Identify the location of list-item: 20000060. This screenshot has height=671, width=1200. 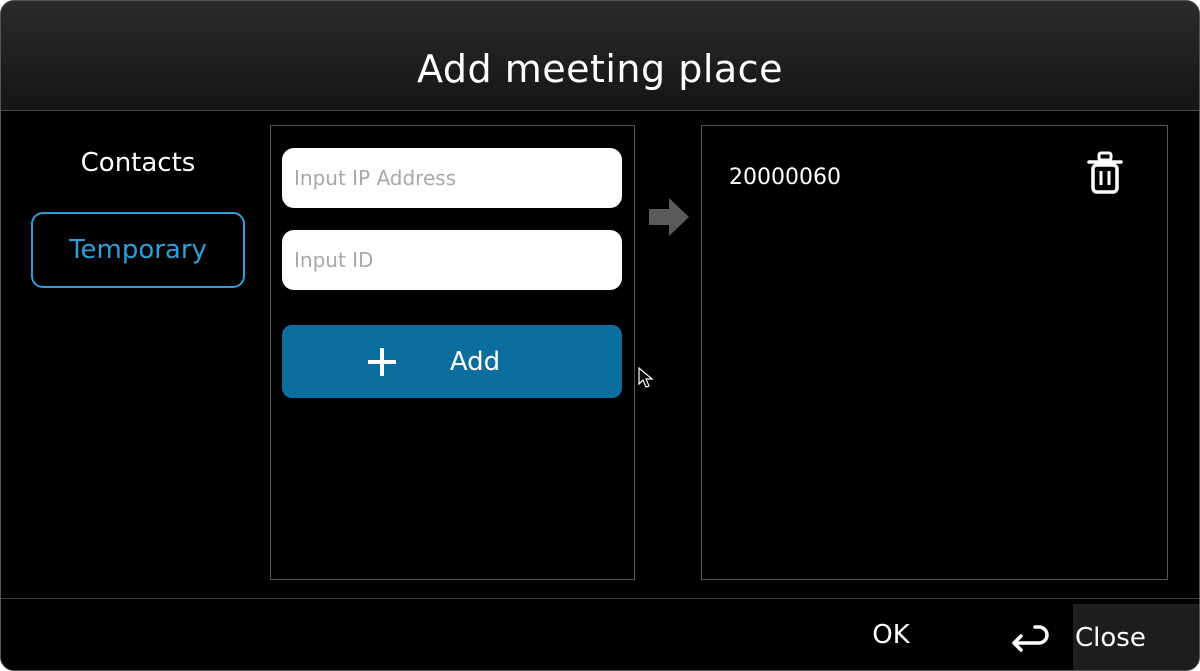
(939, 179).